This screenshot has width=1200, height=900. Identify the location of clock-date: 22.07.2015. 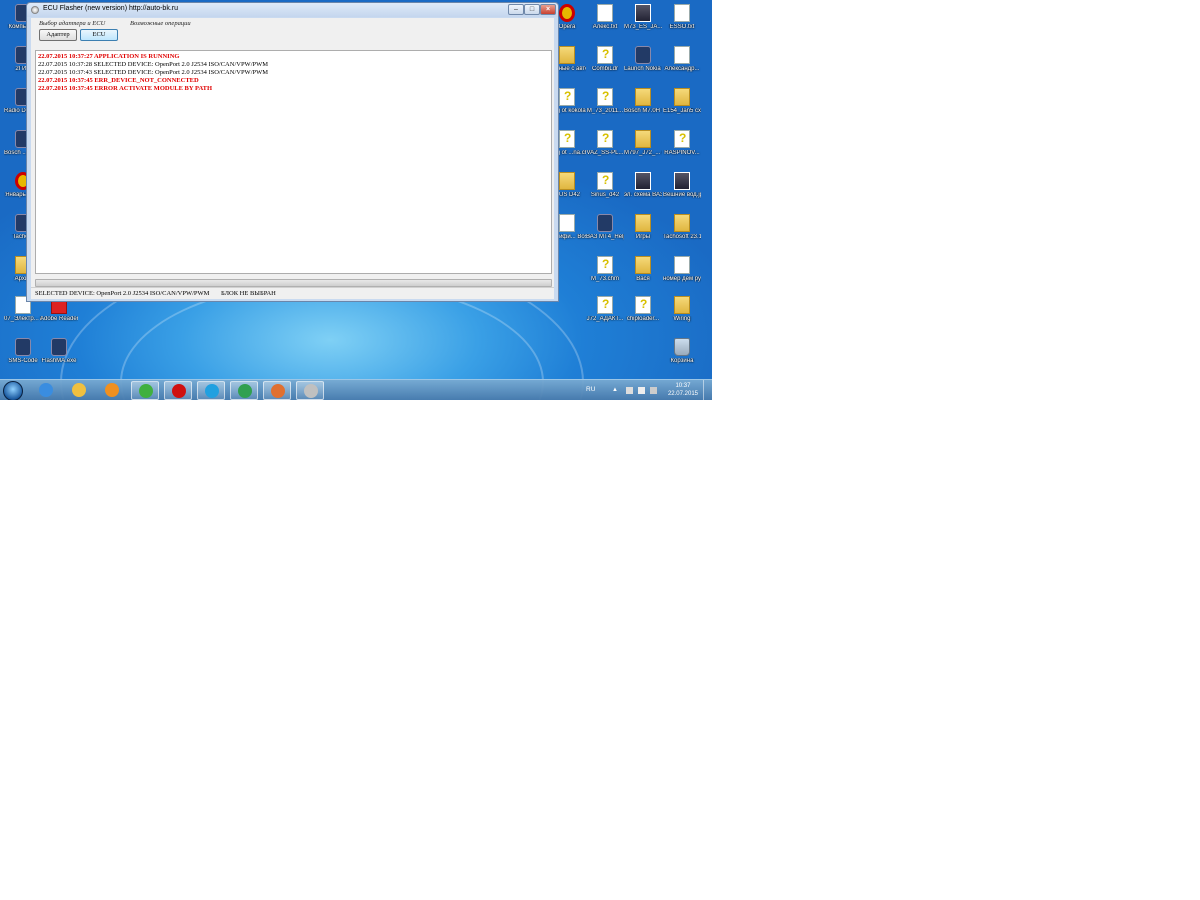
(682, 394).